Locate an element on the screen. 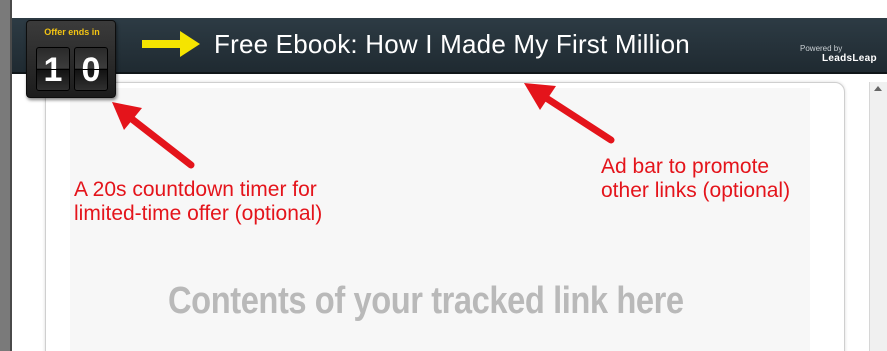 The image size is (887, 351). vertical-scrollbar is located at coordinates (878, 216).